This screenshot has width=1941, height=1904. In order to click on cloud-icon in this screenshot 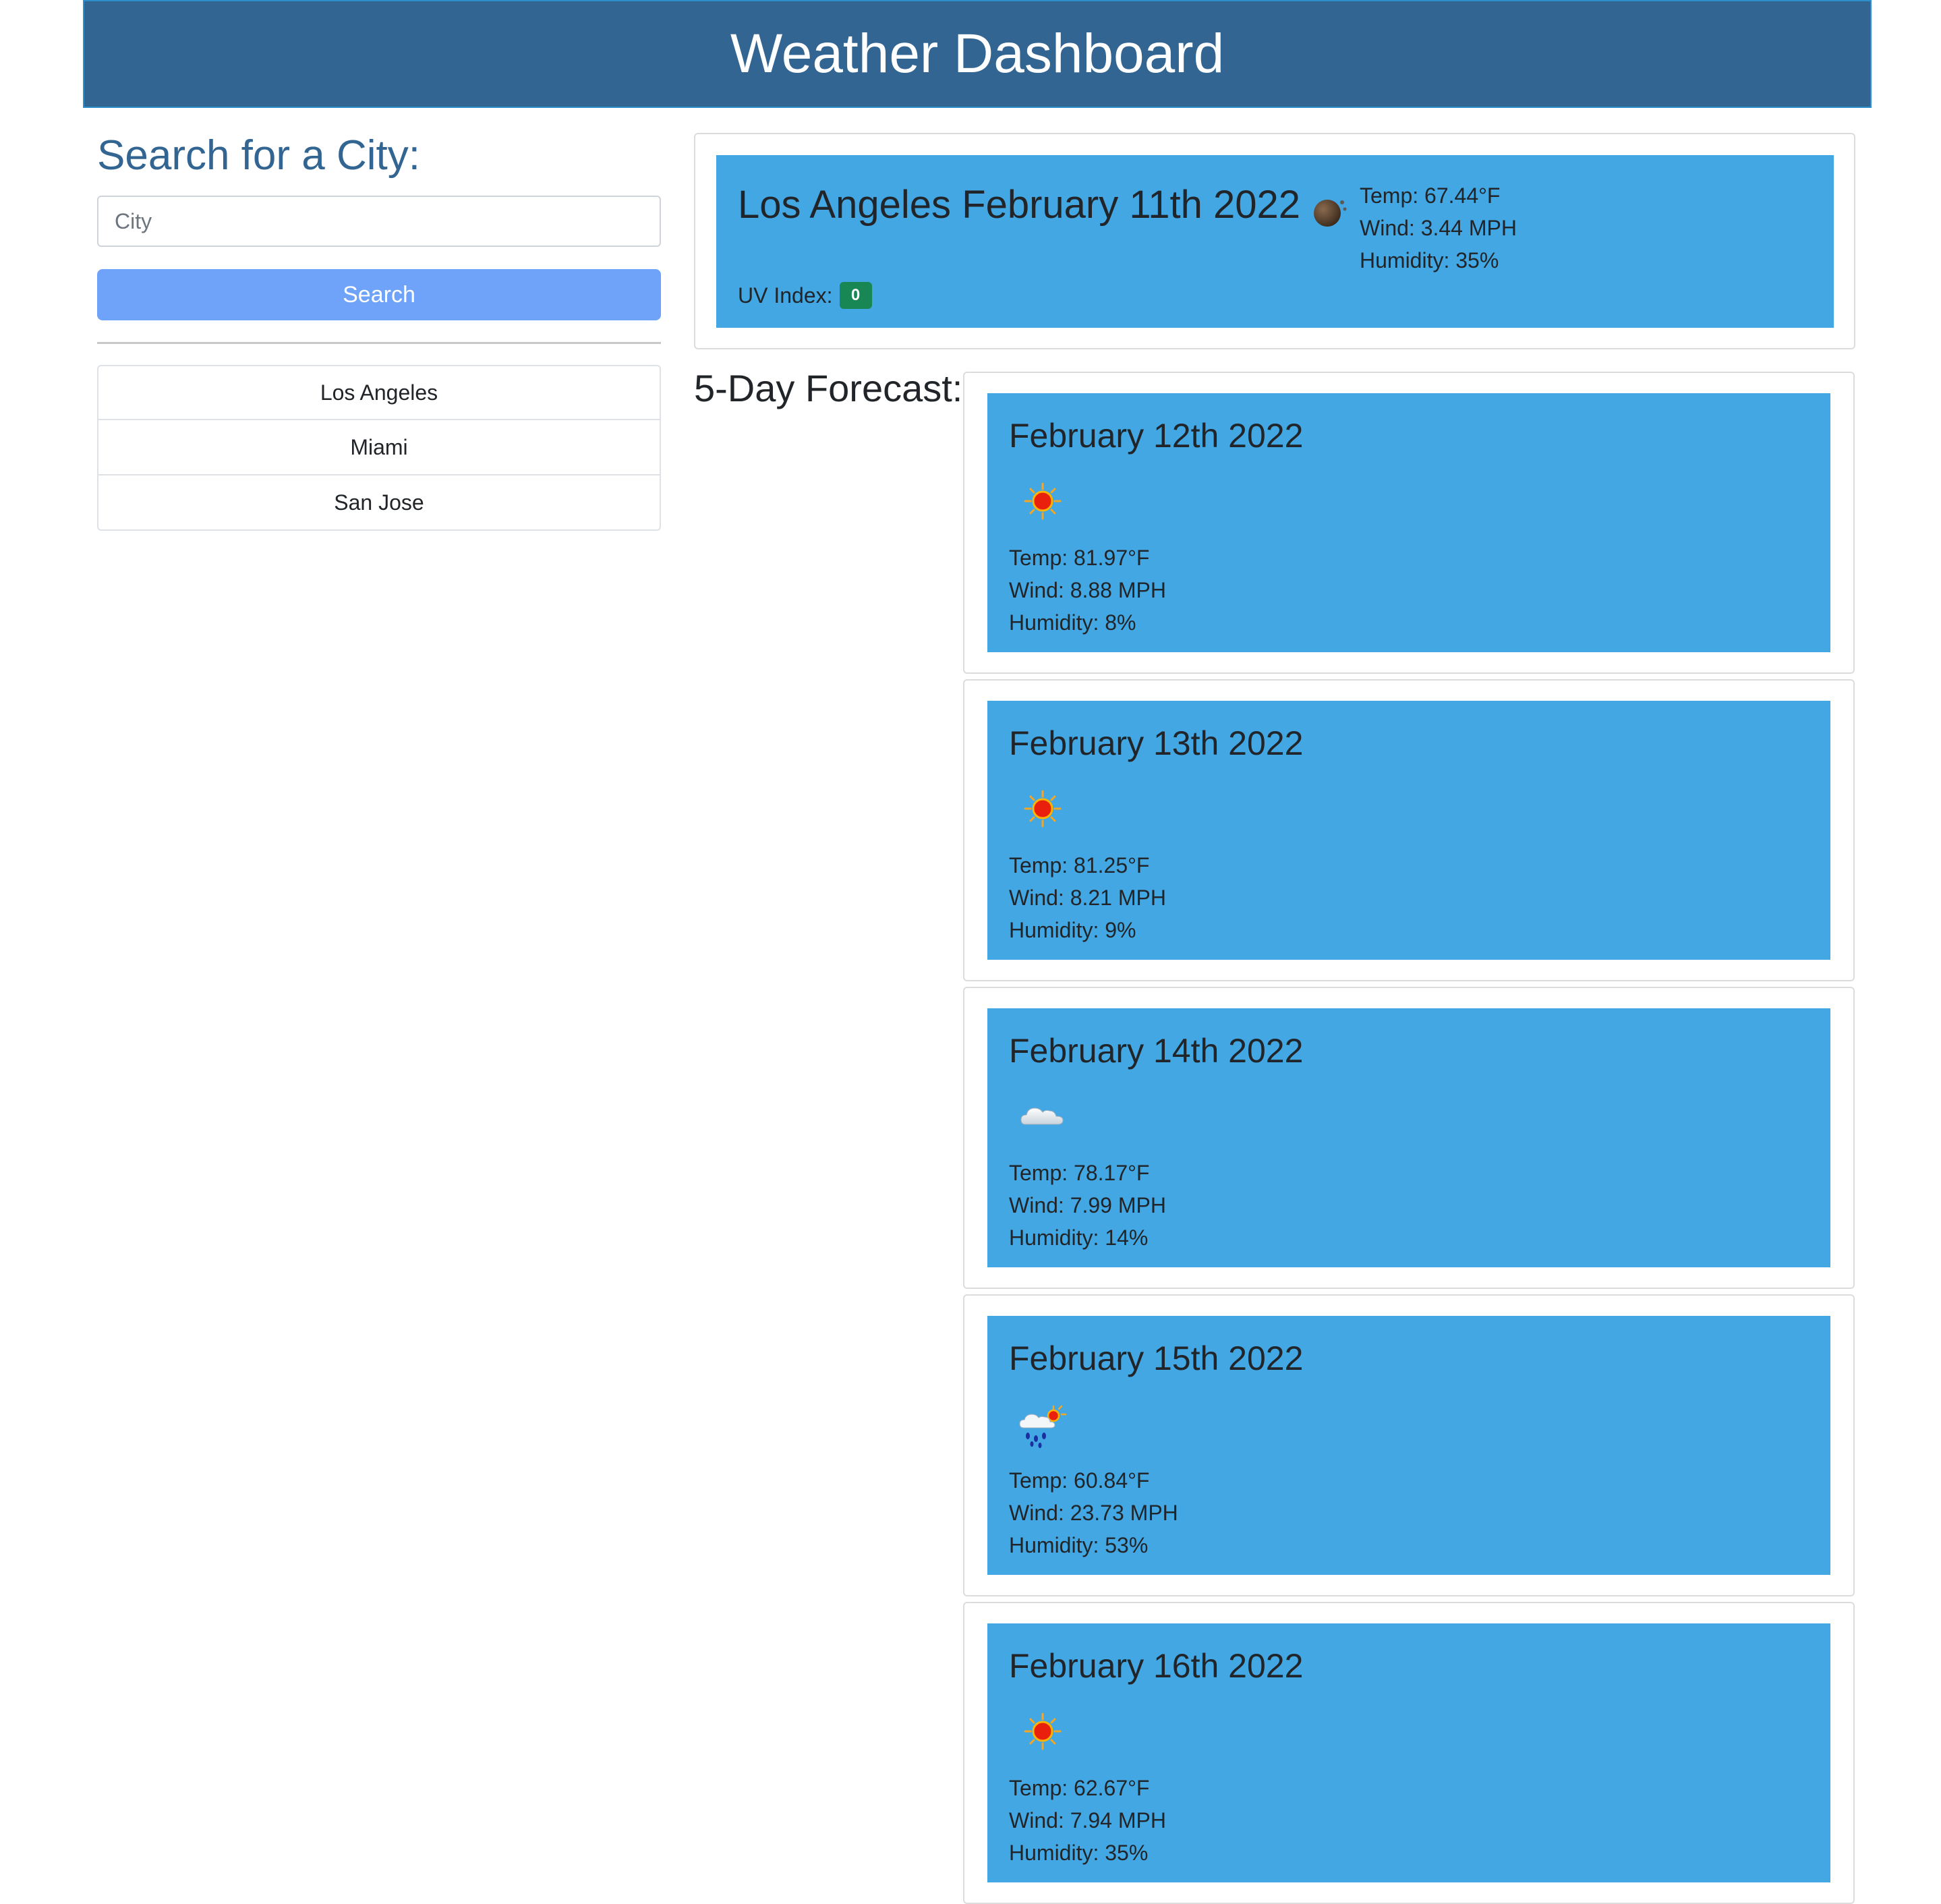, I will do `click(1042, 1116)`.